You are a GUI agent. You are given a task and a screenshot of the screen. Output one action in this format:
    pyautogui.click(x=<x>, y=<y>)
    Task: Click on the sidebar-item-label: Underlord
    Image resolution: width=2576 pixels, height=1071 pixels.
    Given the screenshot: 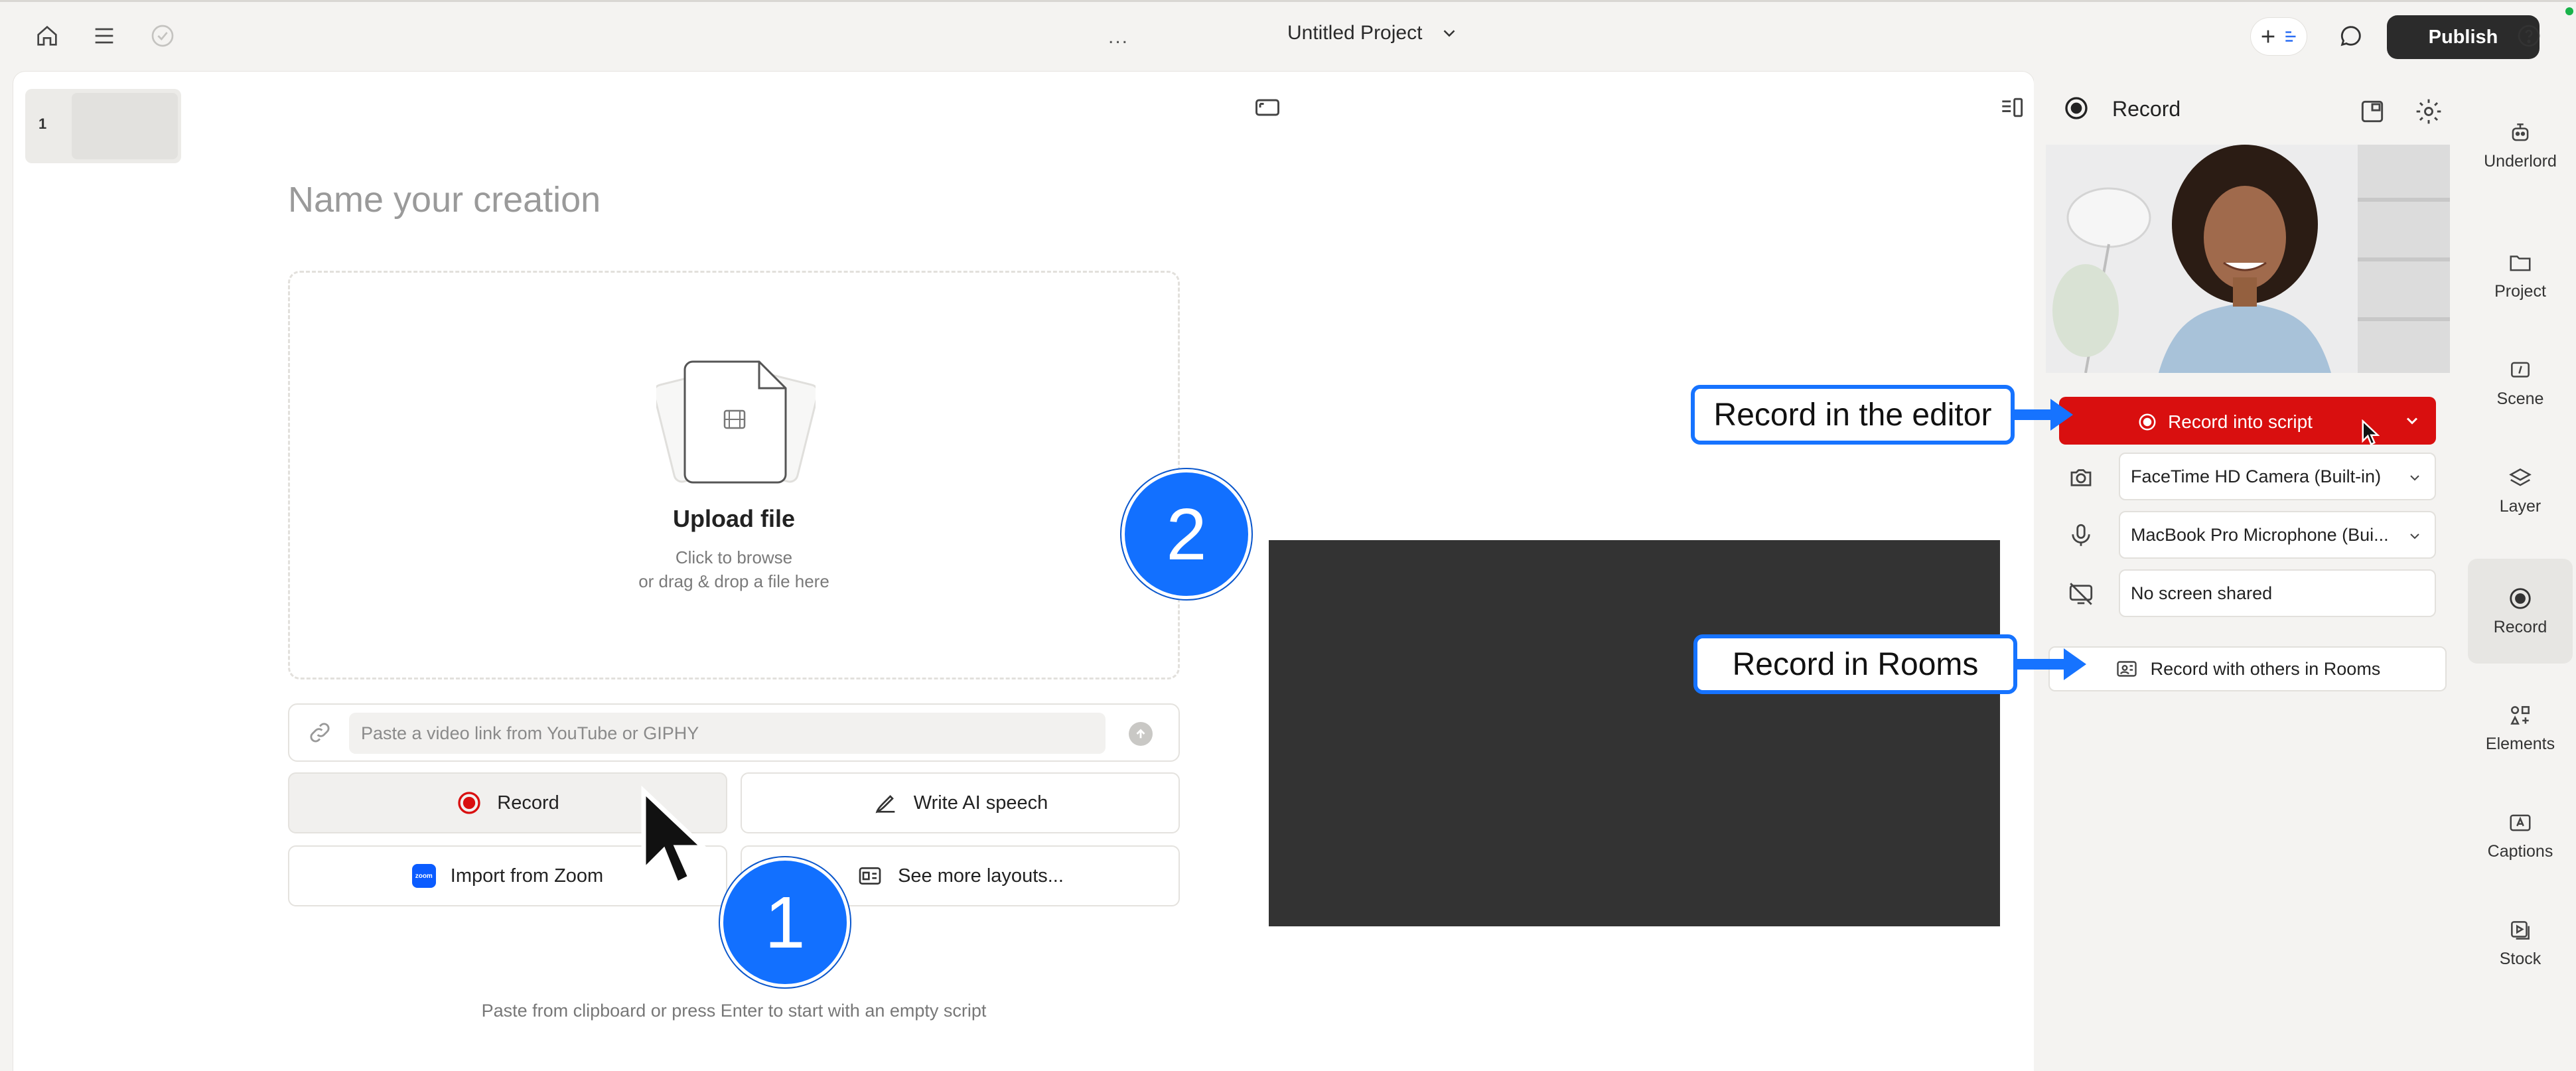 What is the action you would take?
    pyautogui.click(x=2520, y=161)
    